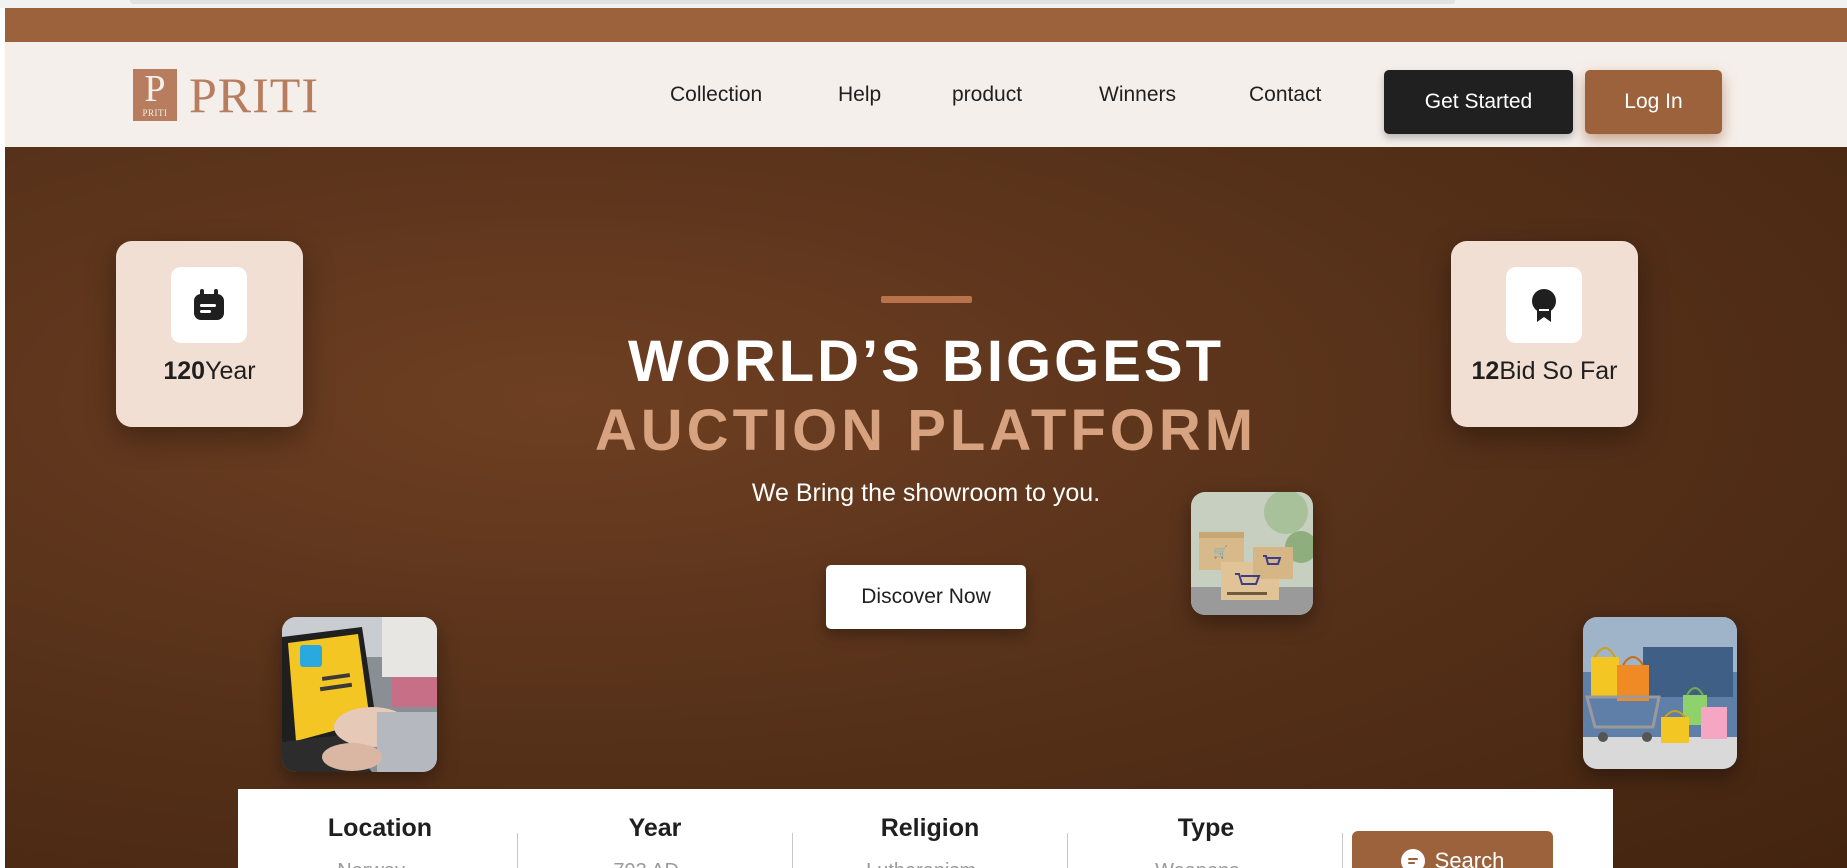 The width and height of the screenshot is (1847, 868). I want to click on filter-location: Location Norway ⌄, so click(380, 839).